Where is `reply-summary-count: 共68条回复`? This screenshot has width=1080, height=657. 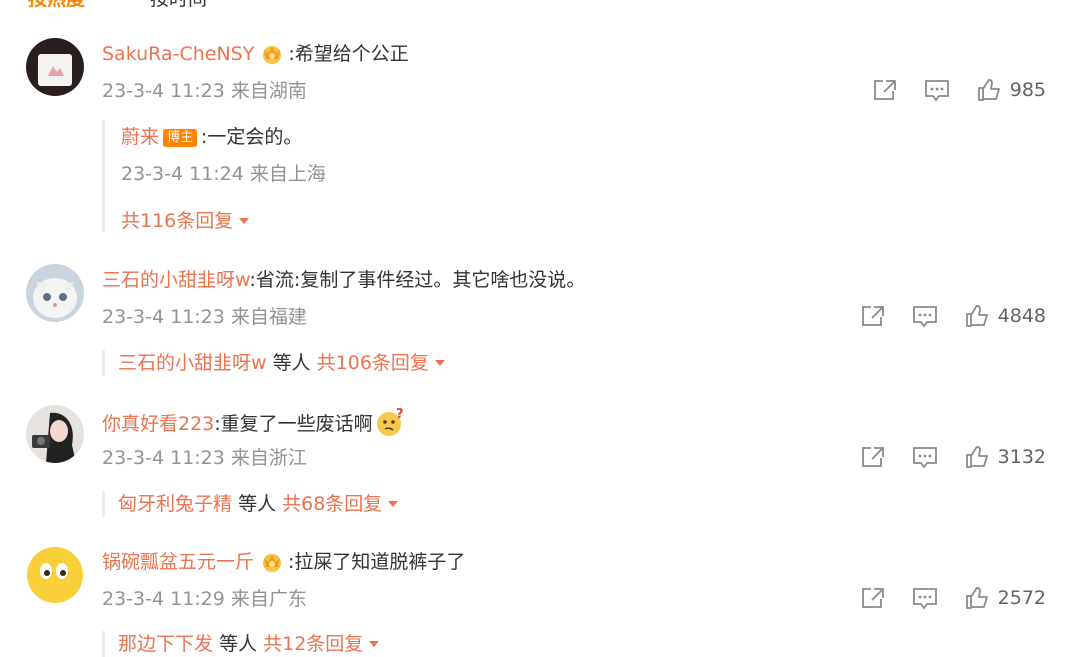
reply-summary-count: 共68条回复 is located at coordinates (332, 504).